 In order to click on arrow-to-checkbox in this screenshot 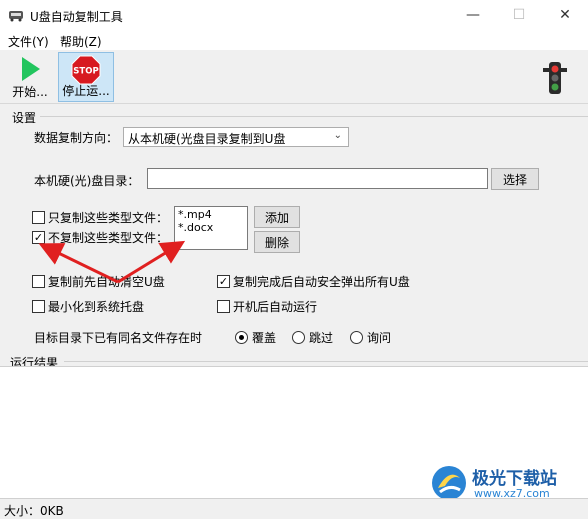, I will do `click(78, 263)`.